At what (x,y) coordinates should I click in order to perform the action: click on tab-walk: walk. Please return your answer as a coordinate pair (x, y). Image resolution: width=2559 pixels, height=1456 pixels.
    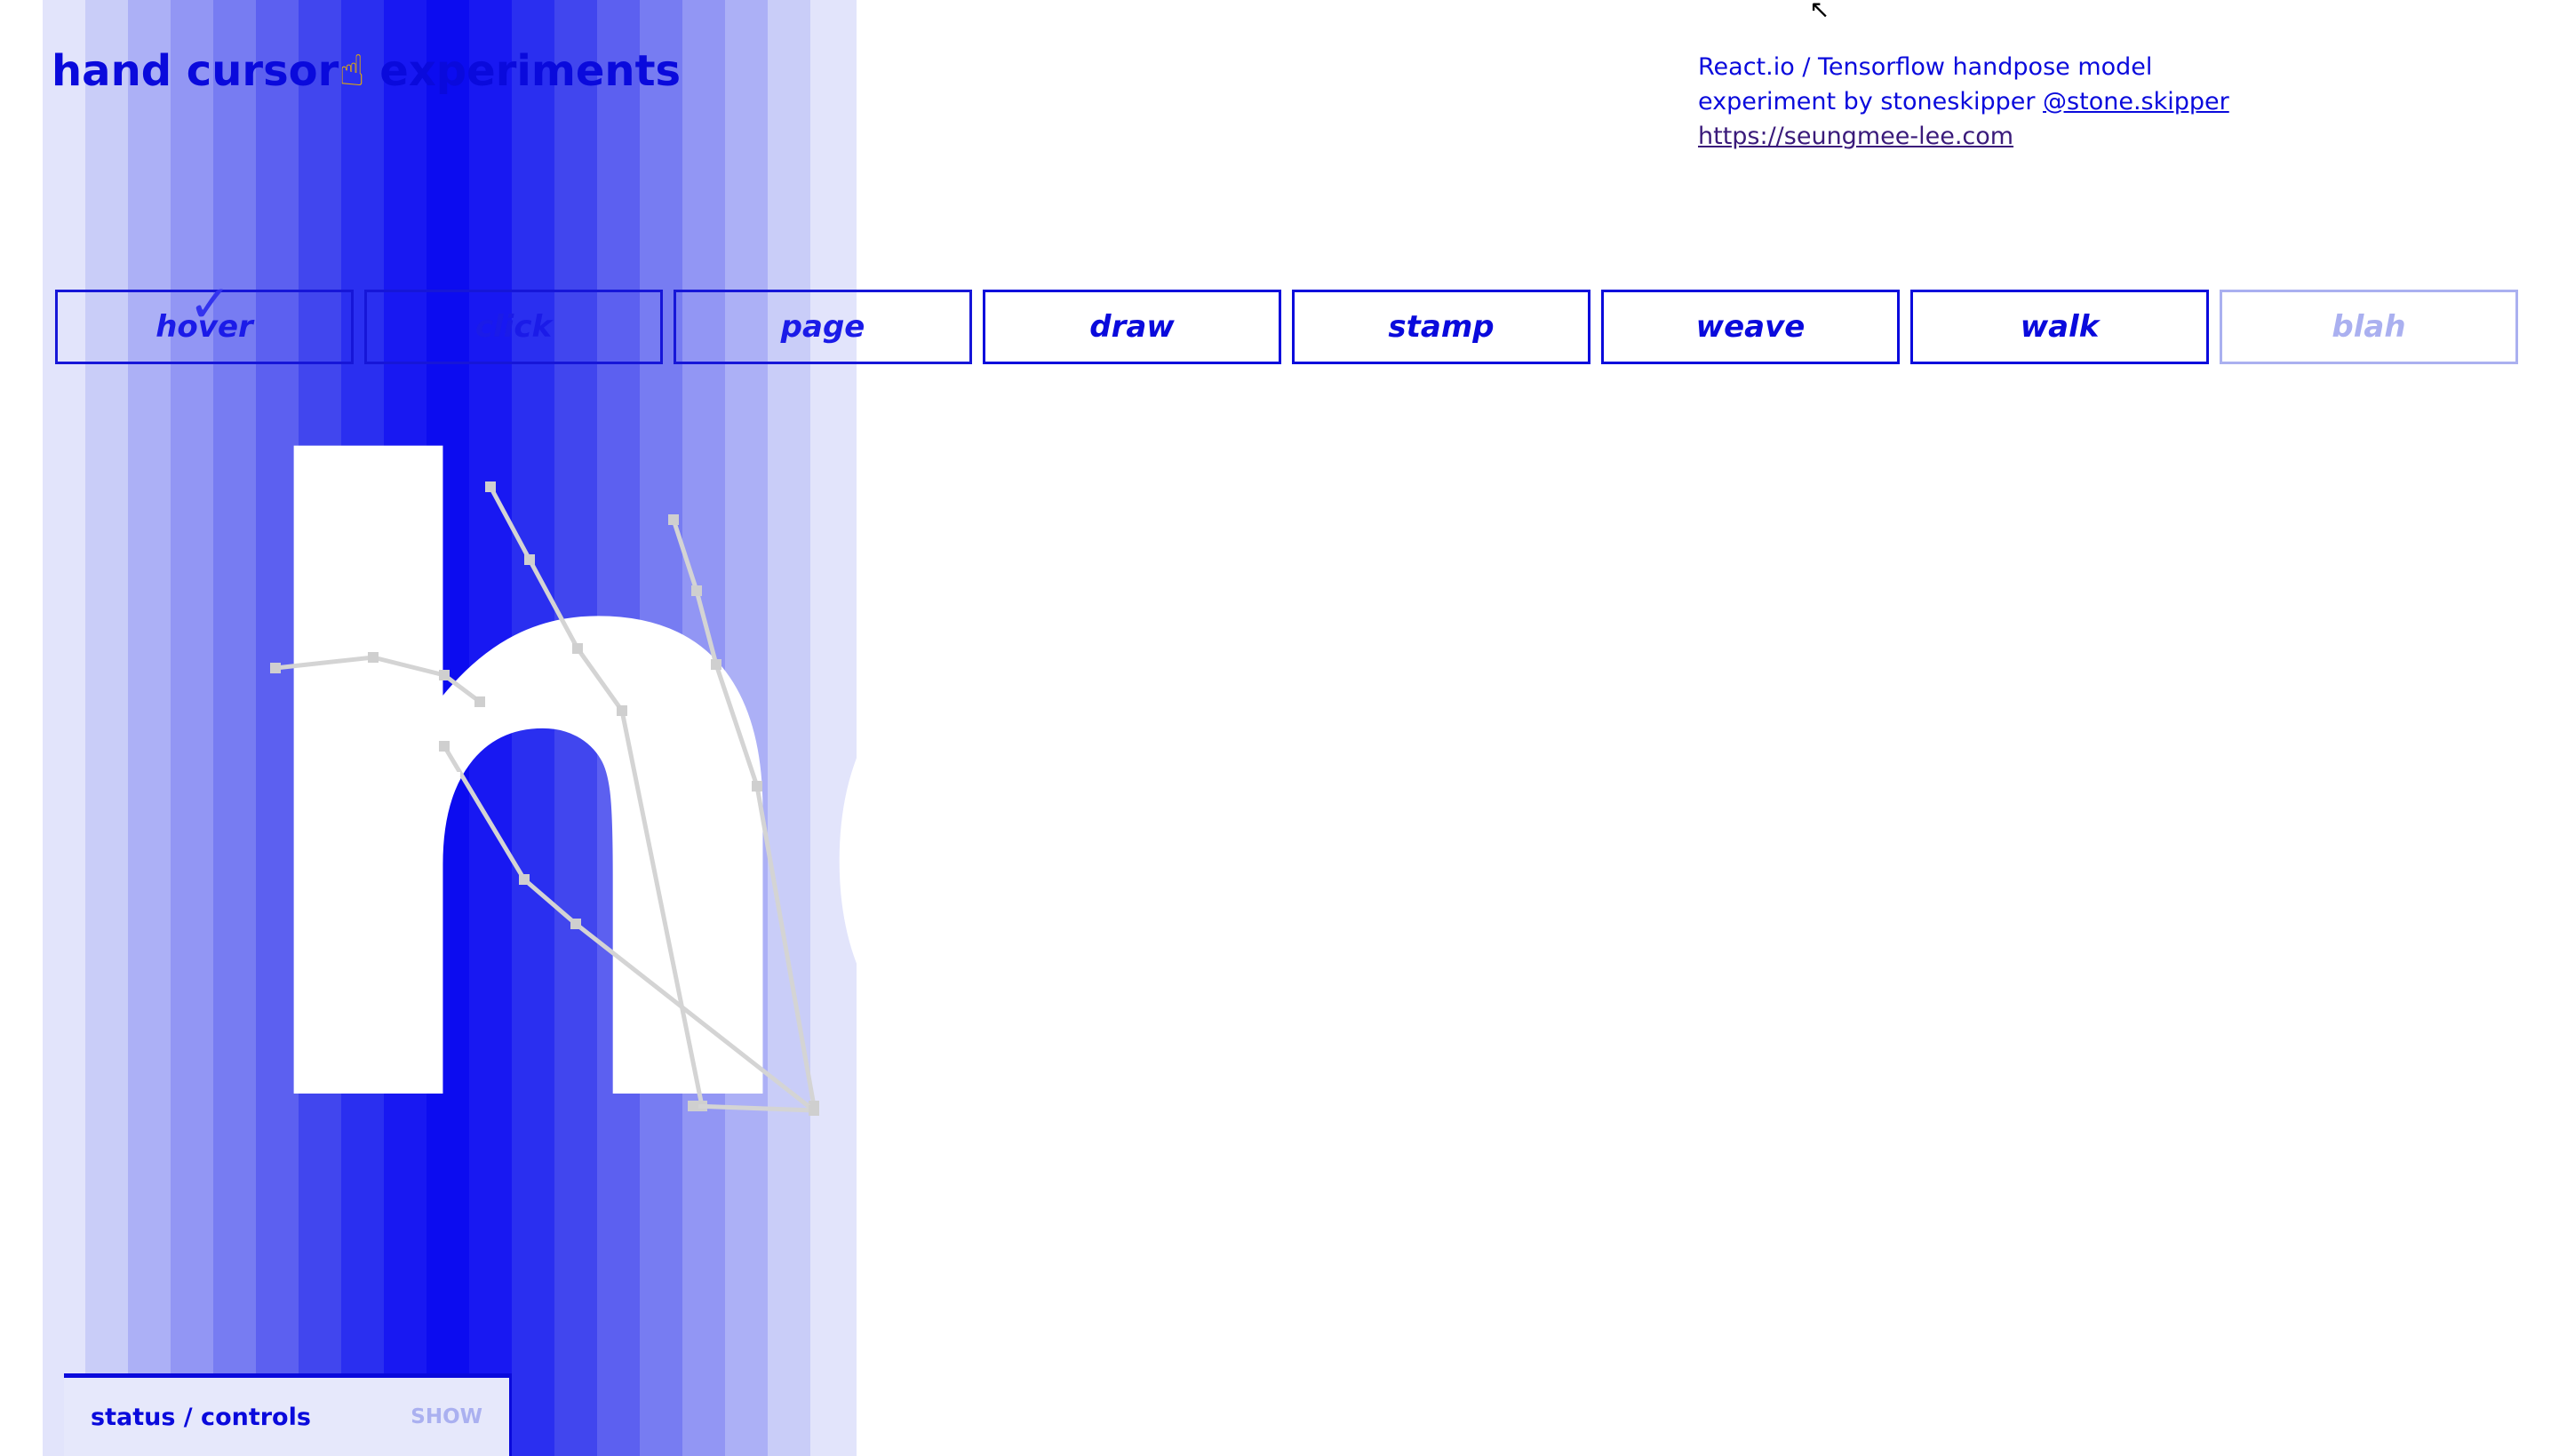
    Looking at the image, I should click on (2059, 327).